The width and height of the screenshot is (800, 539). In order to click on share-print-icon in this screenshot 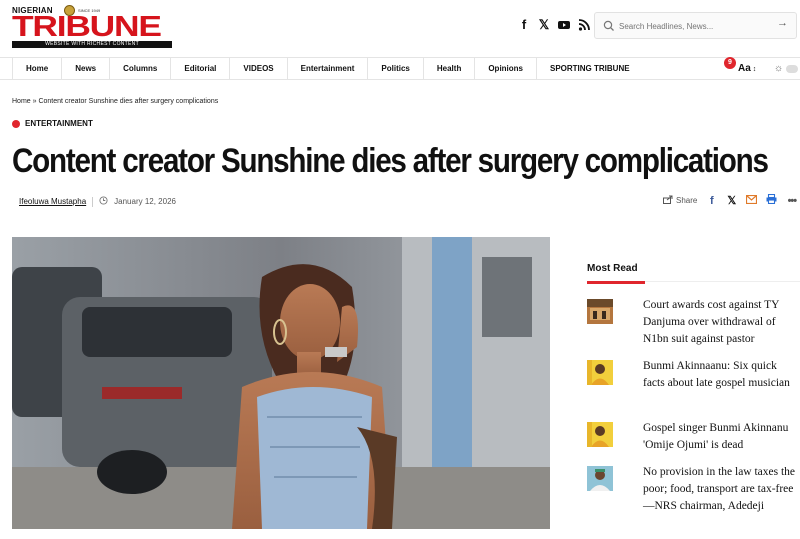, I will do `click(771, 200)`.